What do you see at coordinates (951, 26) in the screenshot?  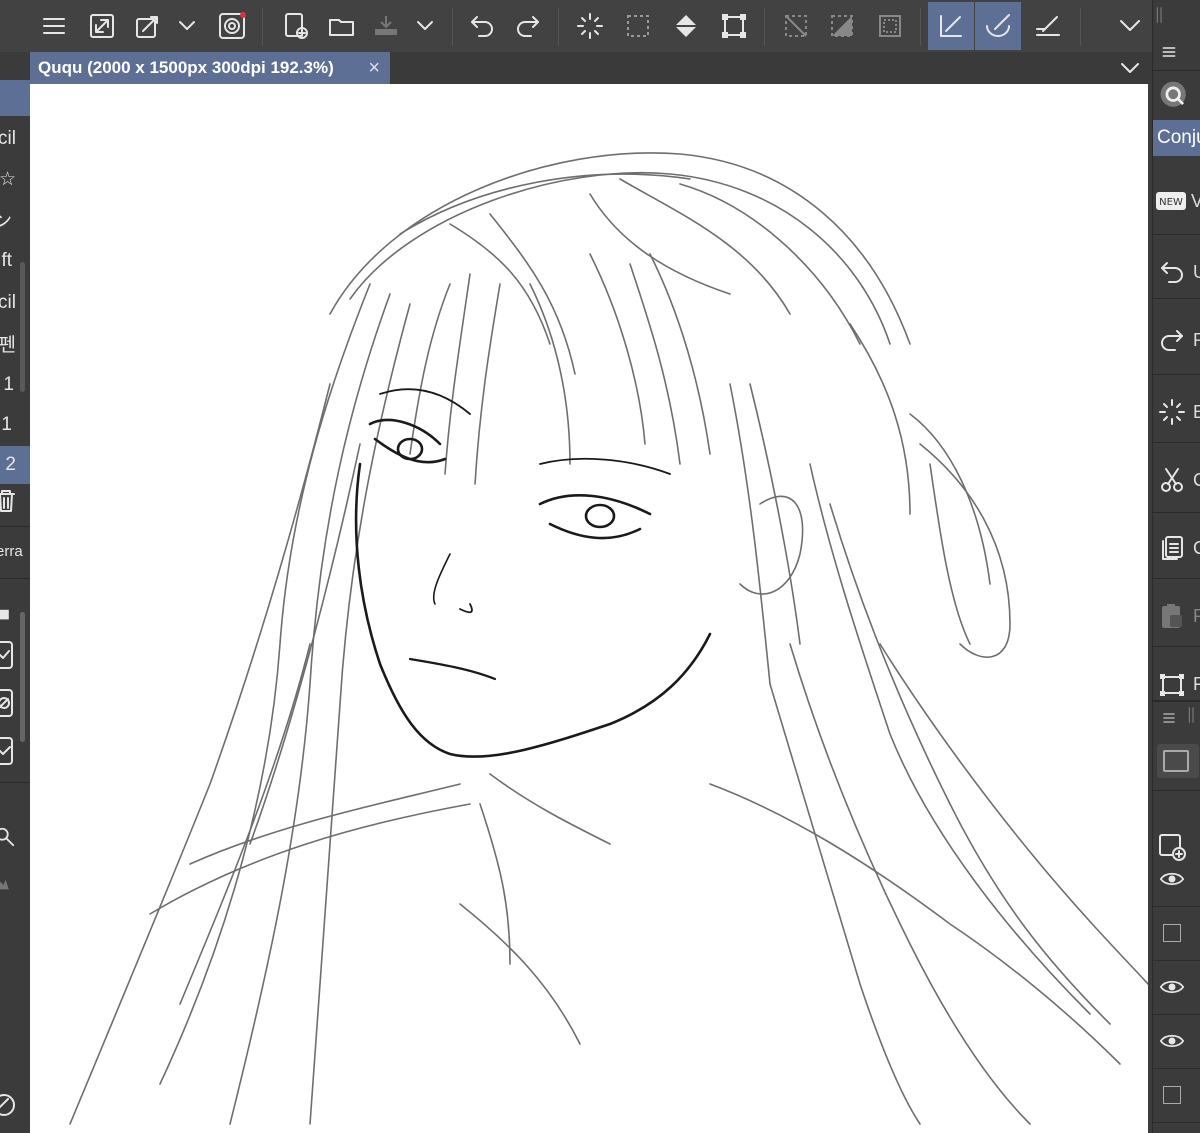 I see `pen-pressure-icon` at bounding box center [951, 26].